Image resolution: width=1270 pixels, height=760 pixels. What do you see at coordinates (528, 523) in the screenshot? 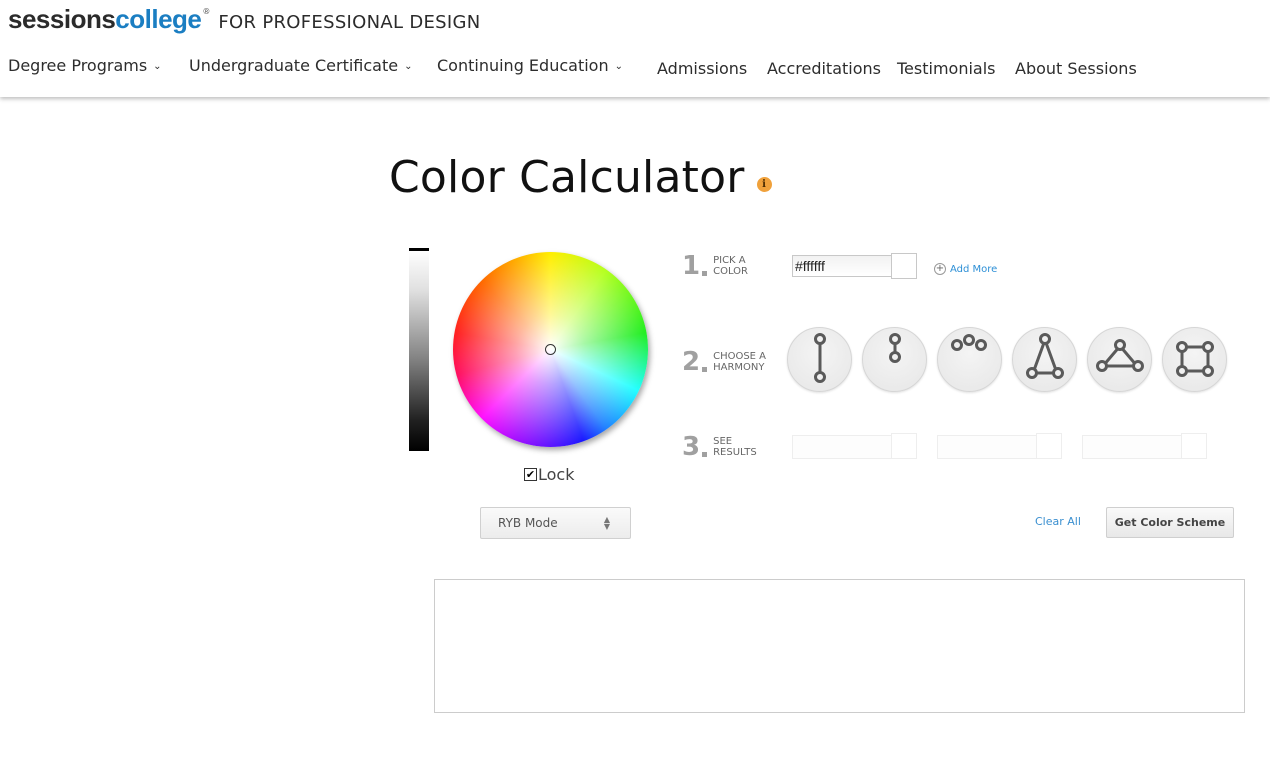
I see `color-mode-value: RYB Mode` at bounding box center [528, 523].